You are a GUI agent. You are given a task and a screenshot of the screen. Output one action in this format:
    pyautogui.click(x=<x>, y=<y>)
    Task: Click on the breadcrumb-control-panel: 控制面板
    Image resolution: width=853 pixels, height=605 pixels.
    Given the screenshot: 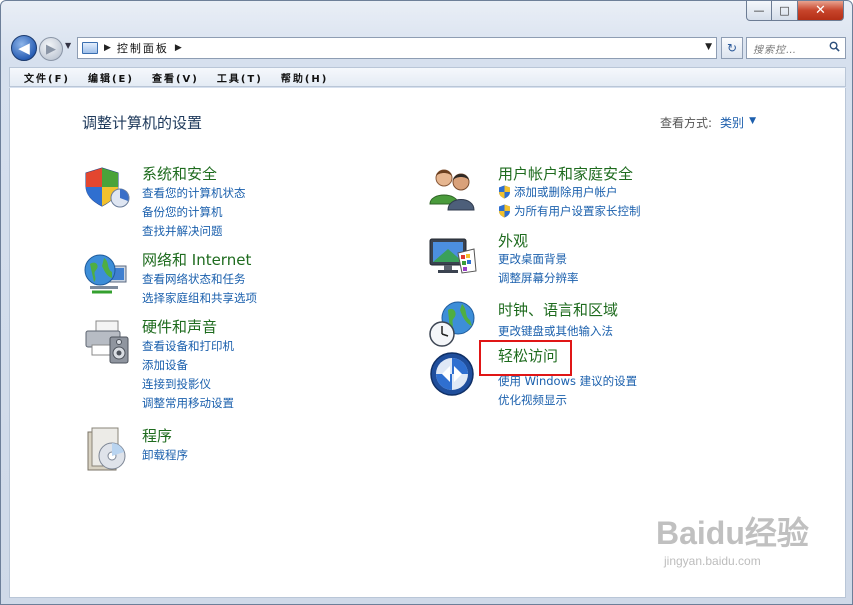 What is the action you would take?
    pyautogui.click(x=143, y=48)
    